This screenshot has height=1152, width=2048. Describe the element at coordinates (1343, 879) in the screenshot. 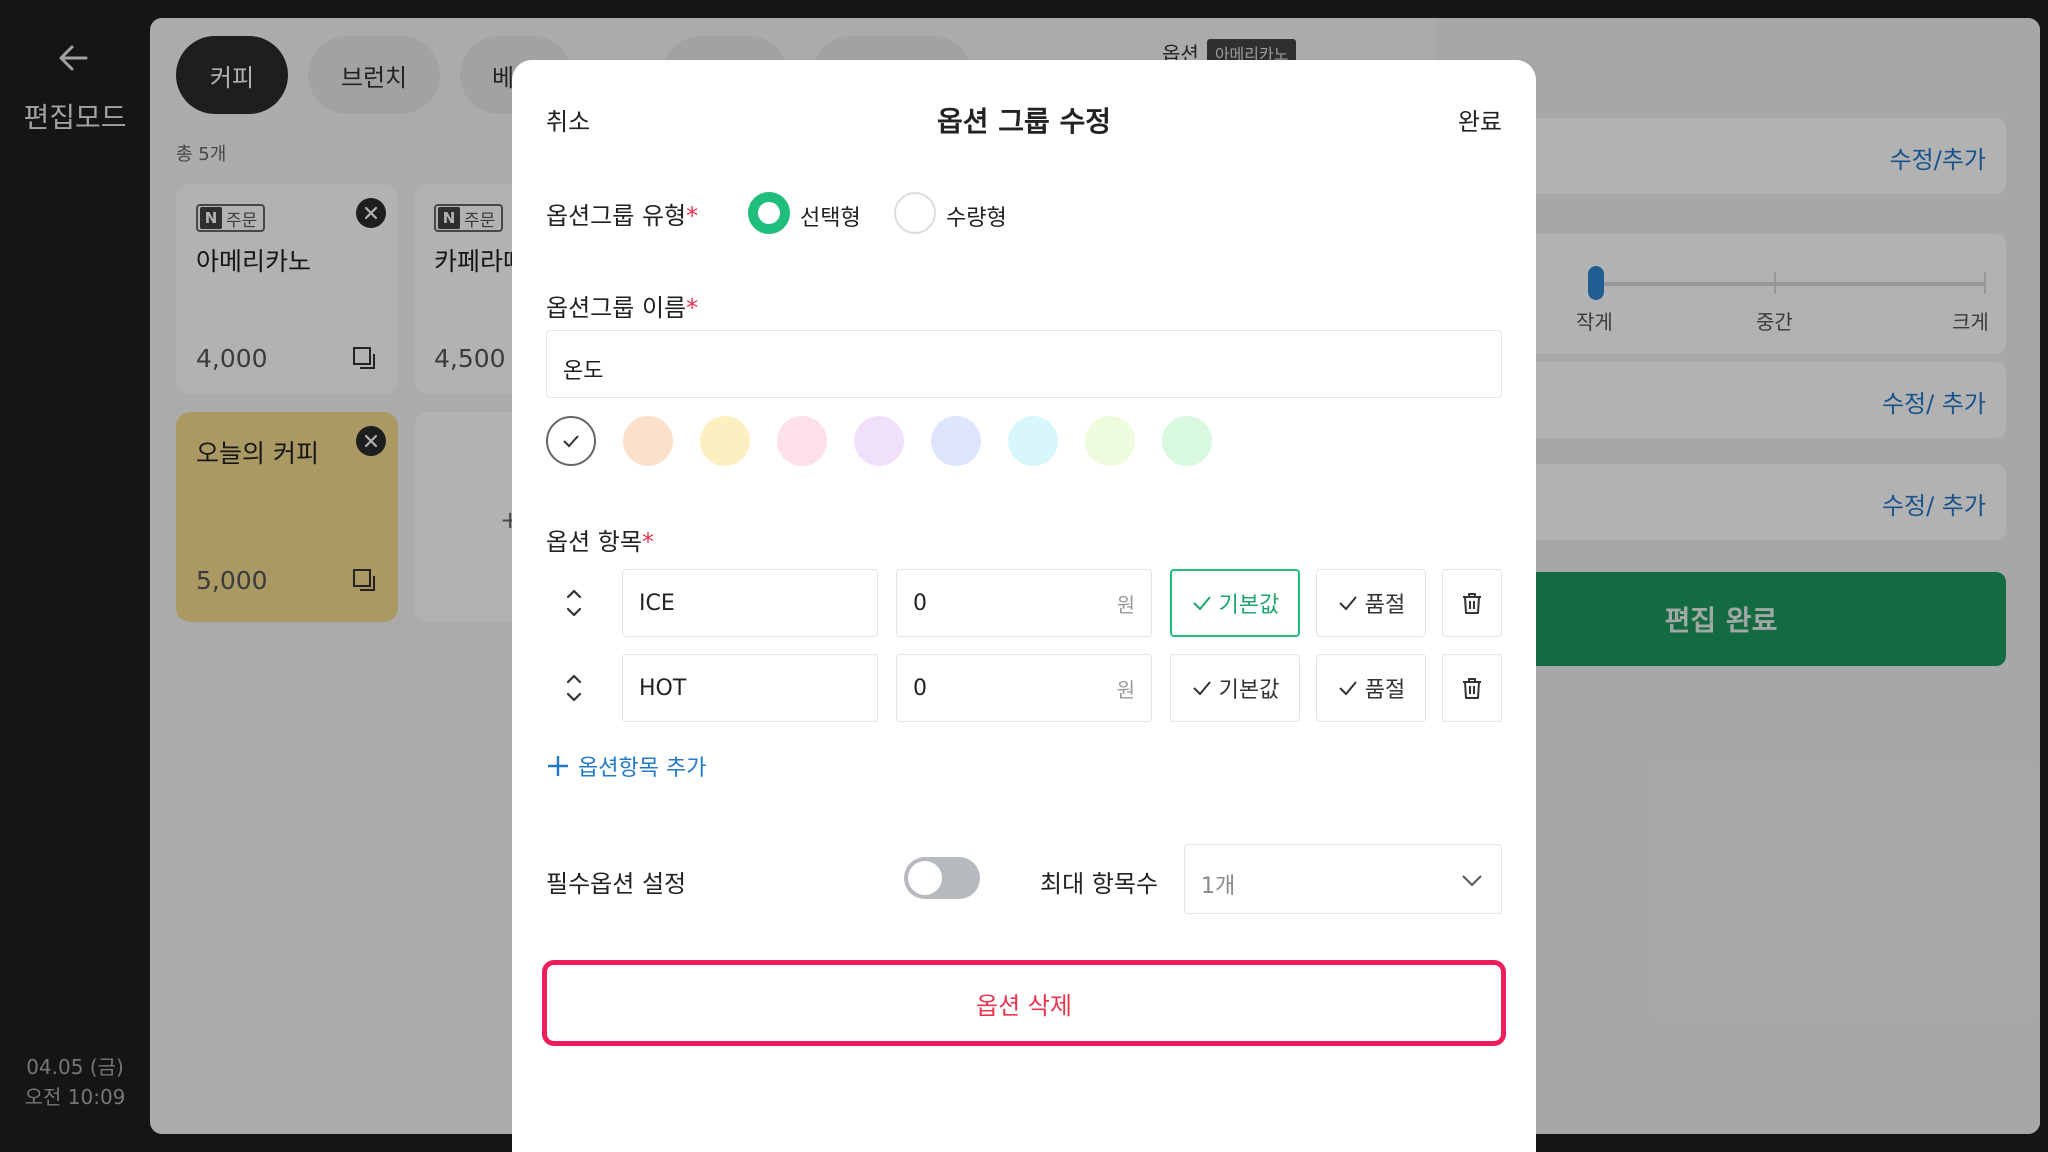

I see `max-items-select: 1개` at that location.